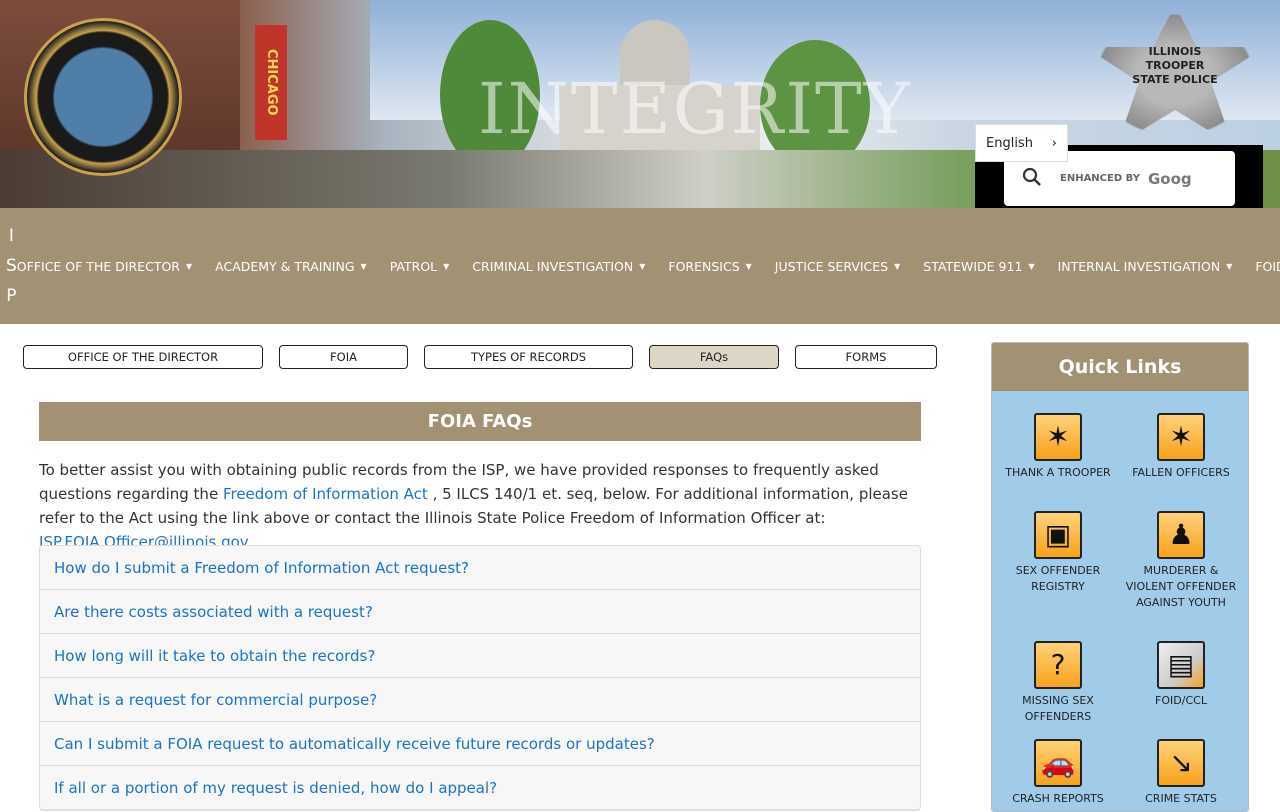 The width and height of the screenshot is (1280, 812). Describe the element at coordinates (343, 357) in the screenshot. I see `subnav-foia: FOIA` at that location.